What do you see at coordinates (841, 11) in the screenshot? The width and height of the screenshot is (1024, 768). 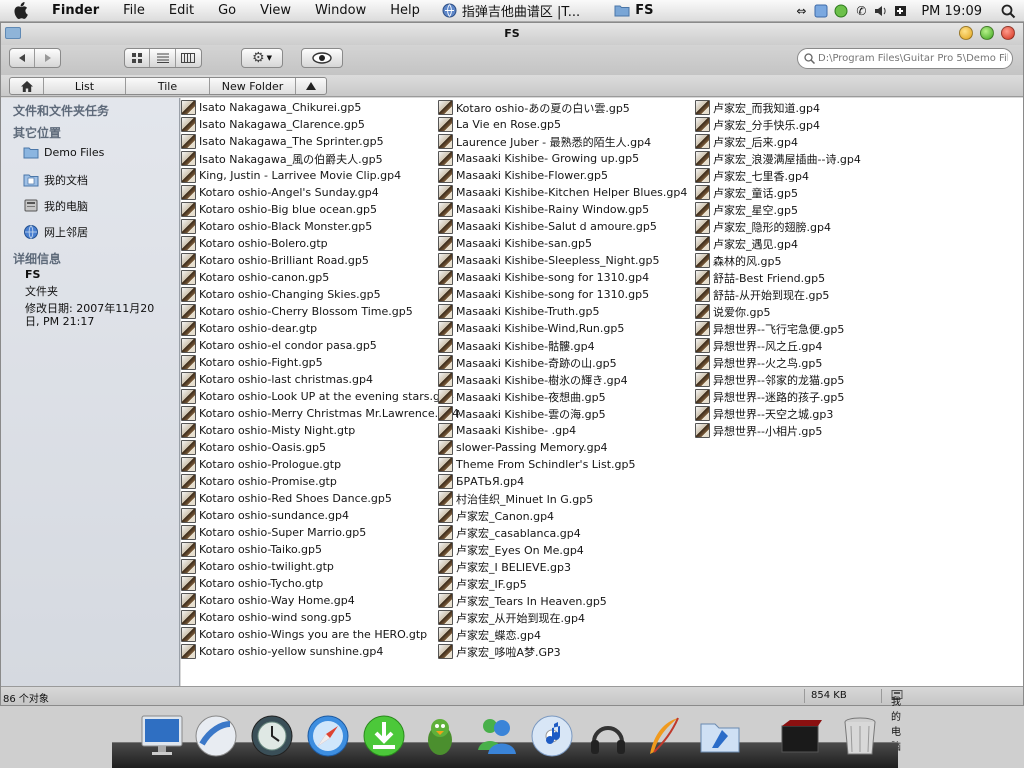 I see `qq-tray-icon` at bounding box center [841, 11].